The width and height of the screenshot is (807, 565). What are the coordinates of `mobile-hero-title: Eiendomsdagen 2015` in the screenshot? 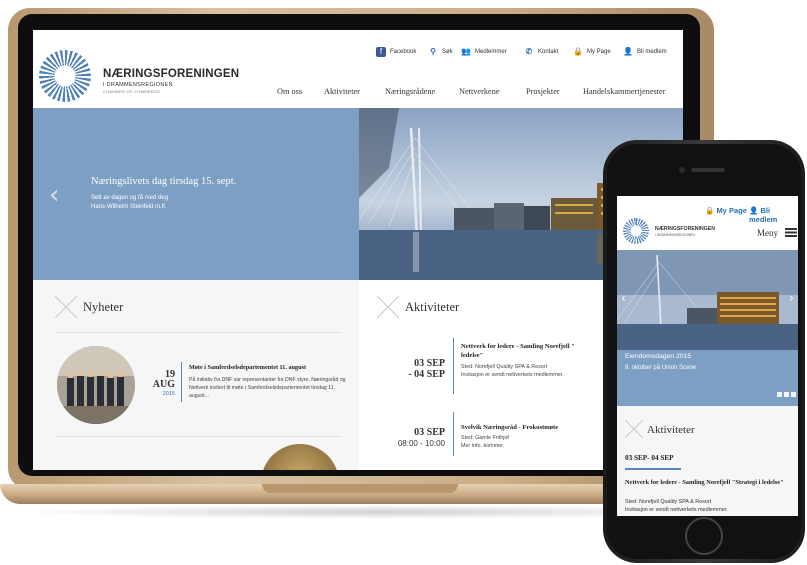 It's located at (658, 356).